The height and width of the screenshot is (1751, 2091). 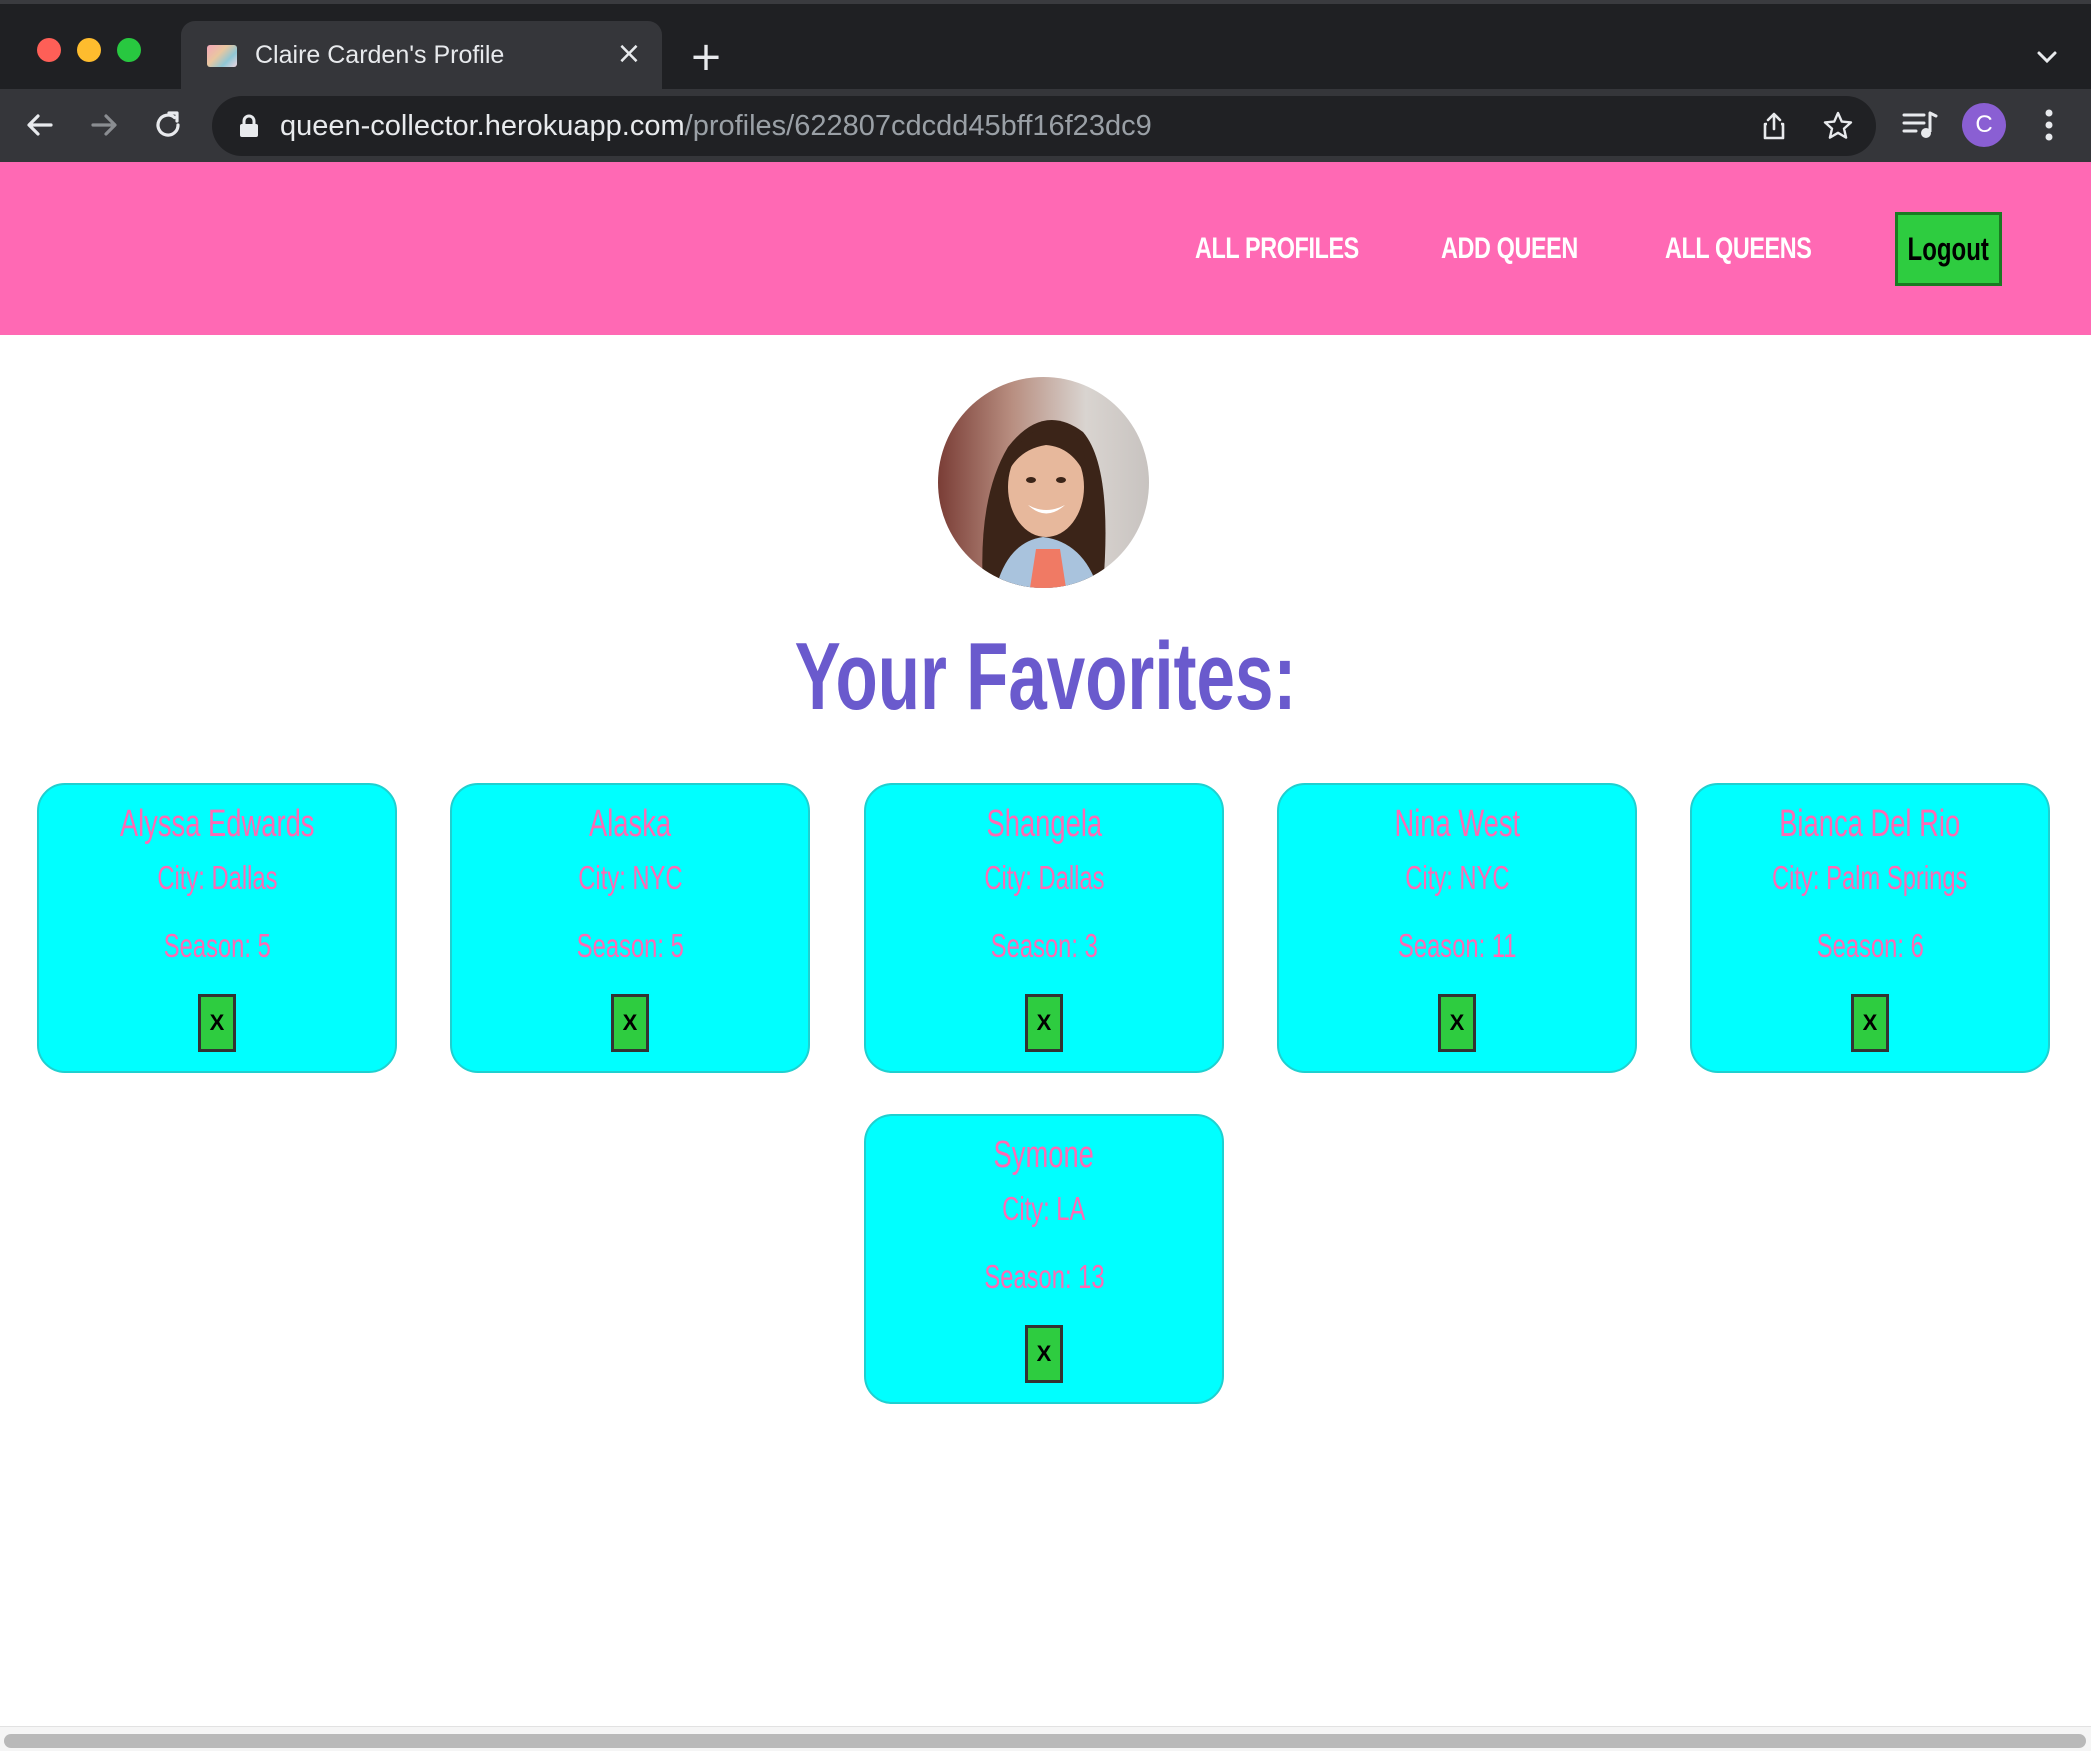 I want to click on queen-season: Season: 6, so click(x=1870, y=946).